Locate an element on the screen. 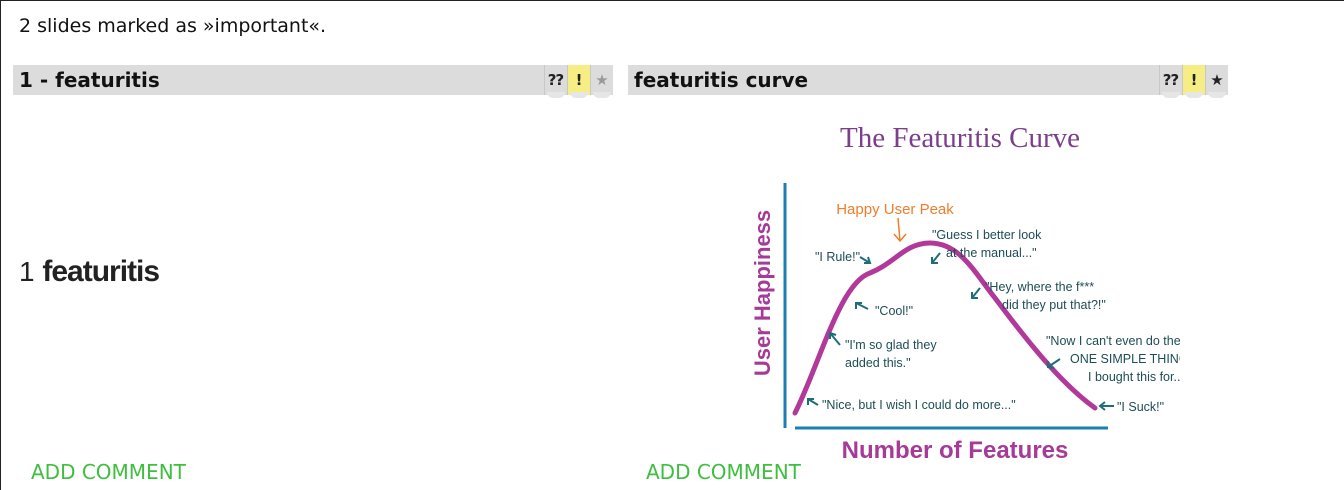 The height and width of the screenshot is (490, 1344). annotation: at the manual..." is located at coordinates (991, 253).